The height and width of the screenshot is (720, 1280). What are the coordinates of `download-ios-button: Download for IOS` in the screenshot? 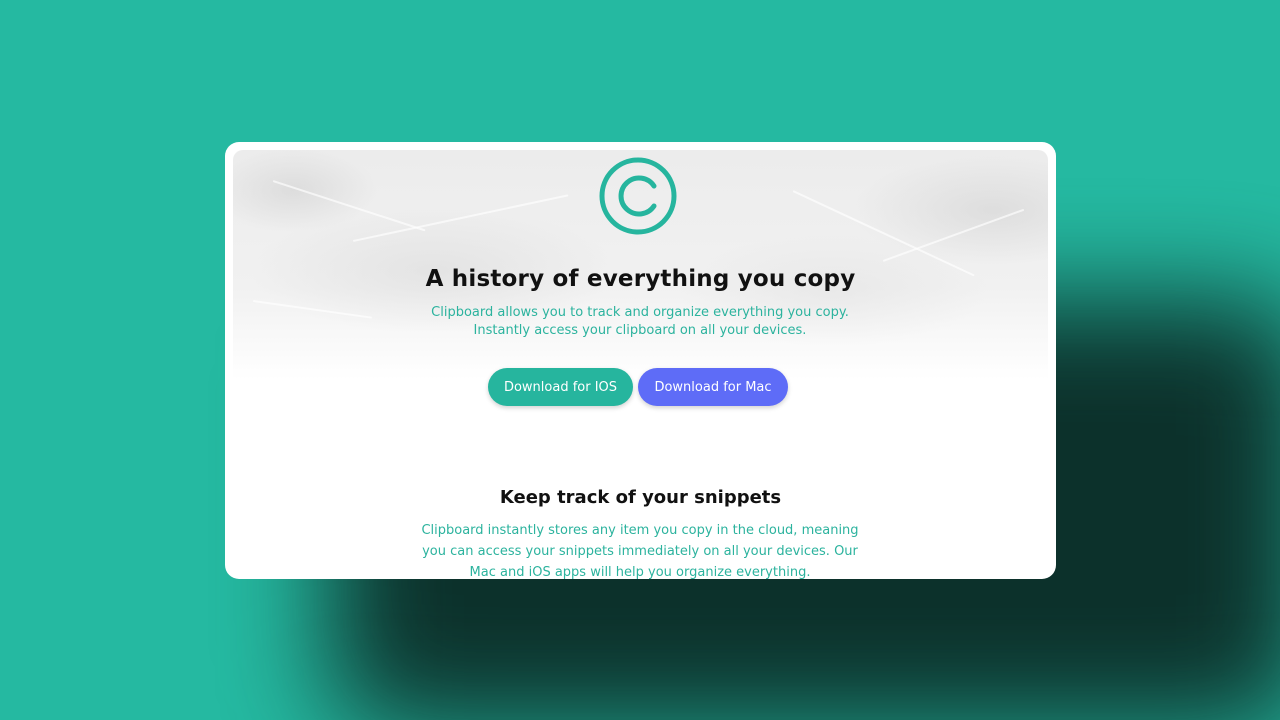 It's located at (560, 387).